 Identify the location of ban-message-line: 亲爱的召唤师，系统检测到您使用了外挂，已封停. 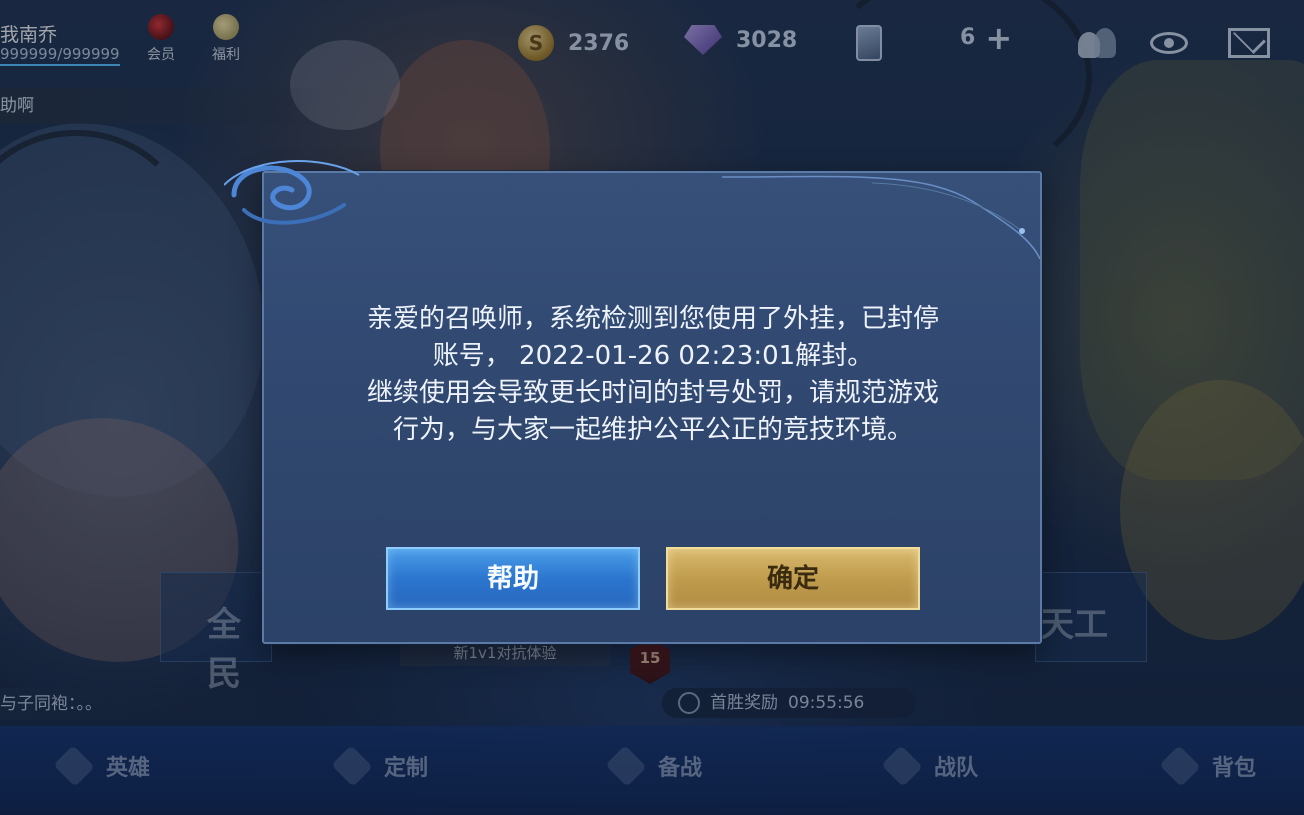
(652, 319).